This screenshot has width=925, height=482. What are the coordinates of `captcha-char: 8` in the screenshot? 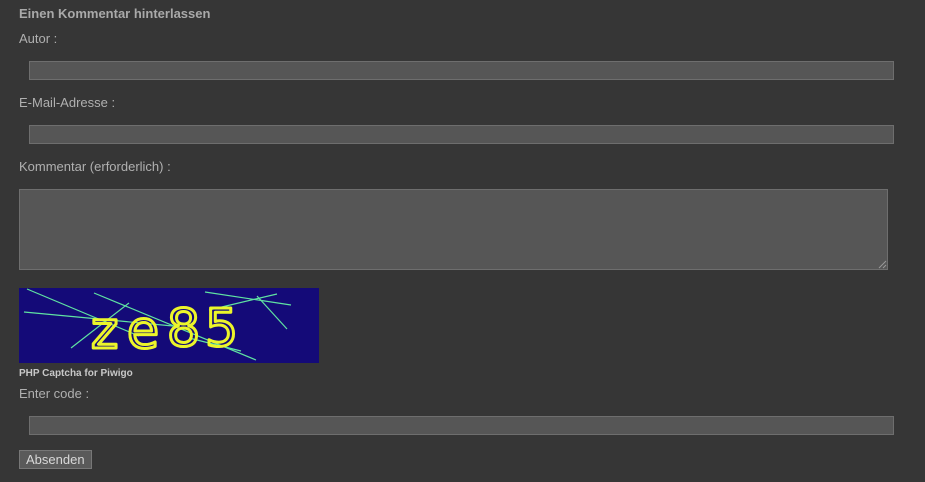 It's located at (183, 329).